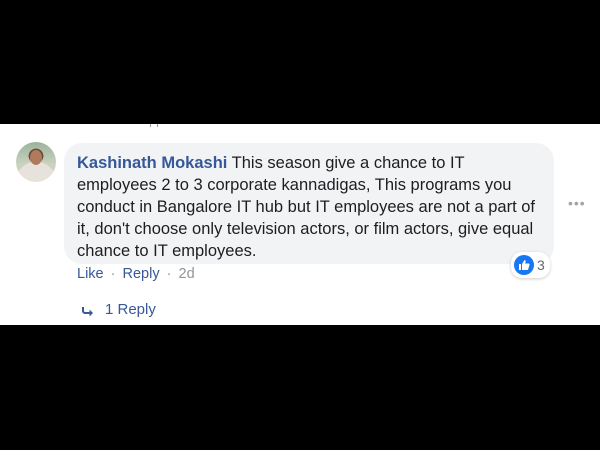 Image resolution: width=600 pixels, height=450 pixels. Describe the element at coordinates (524, 265) in the screenshot. I see `like-thumb-icon` at that location.